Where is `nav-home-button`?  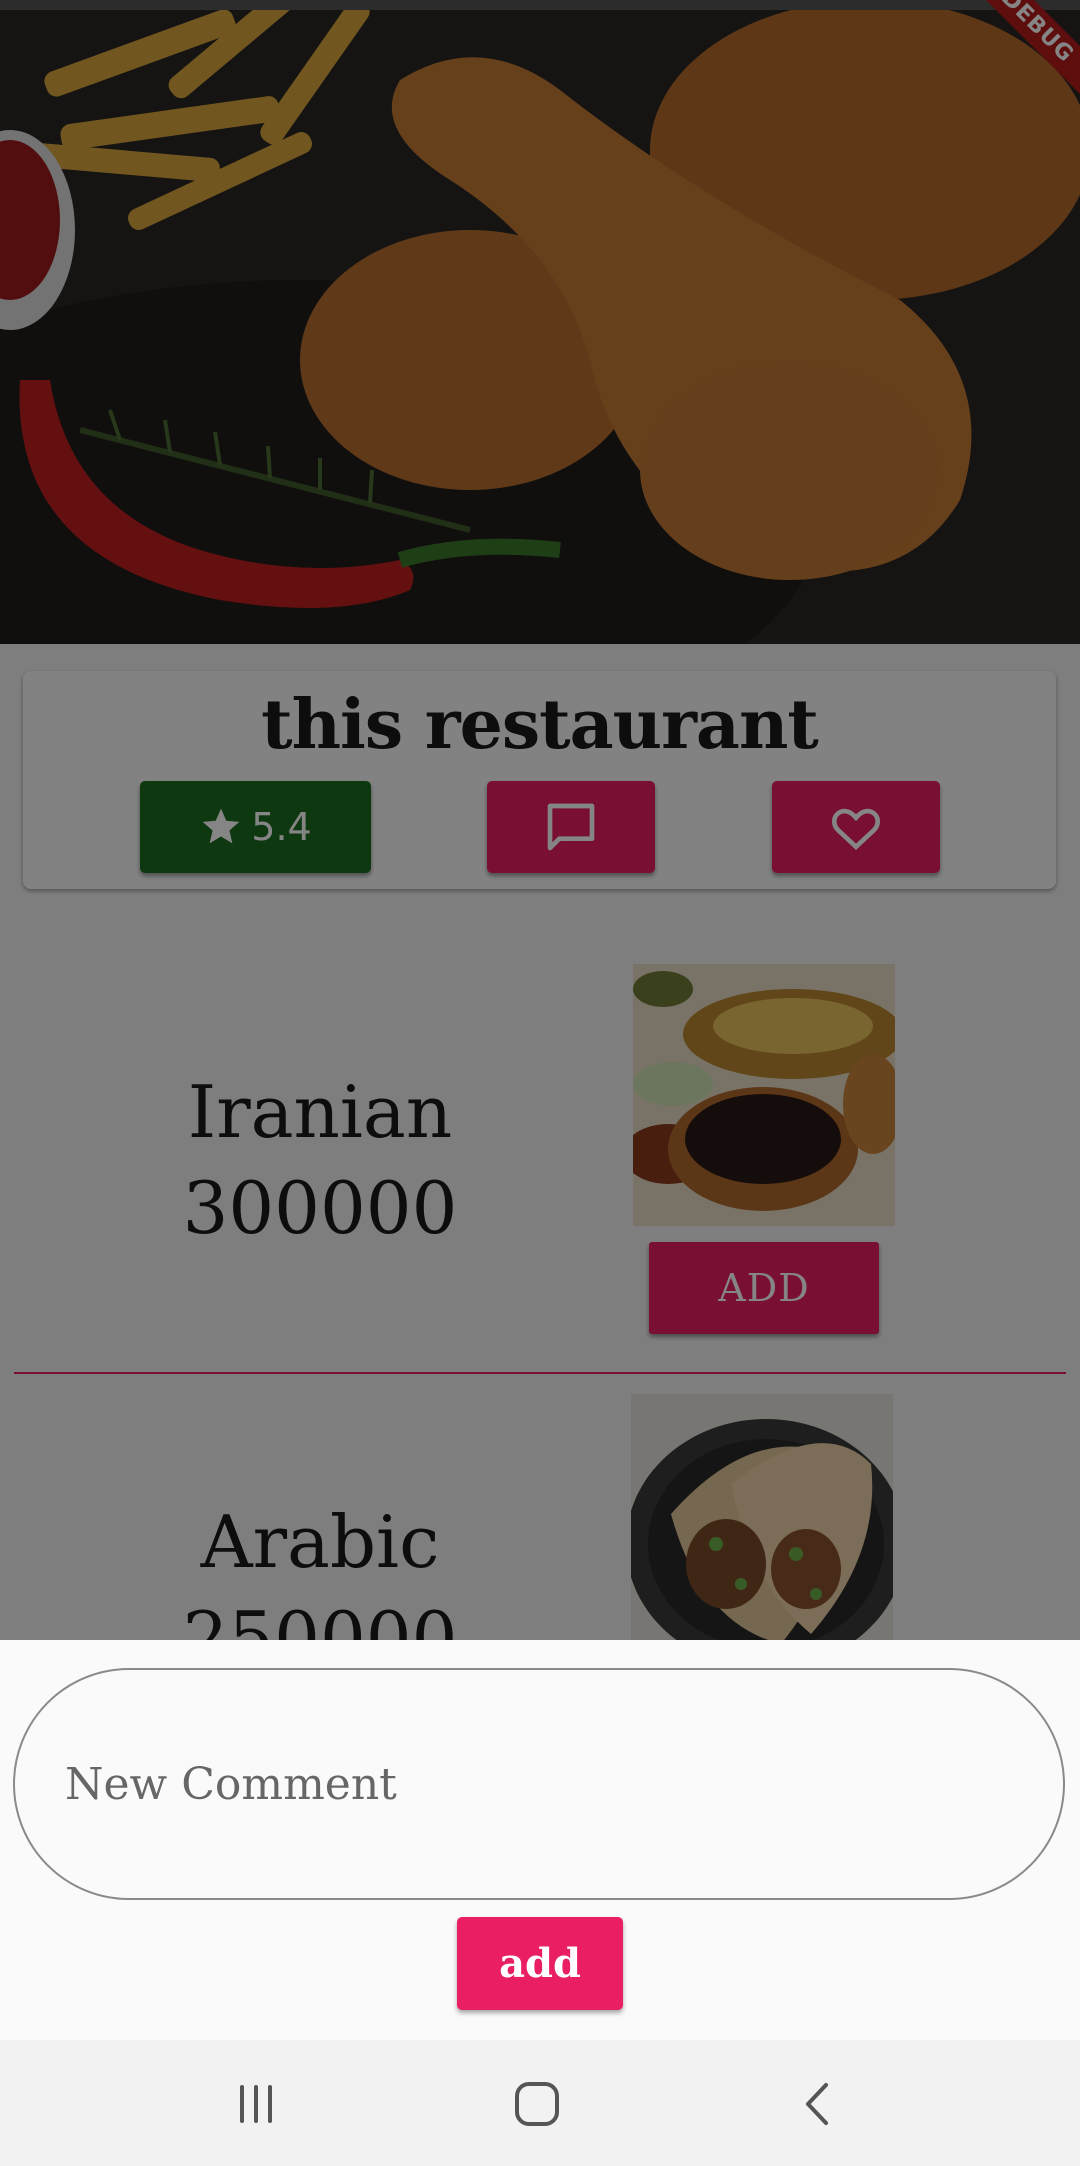
nav-home-button is located at coordinates (537, 2104).